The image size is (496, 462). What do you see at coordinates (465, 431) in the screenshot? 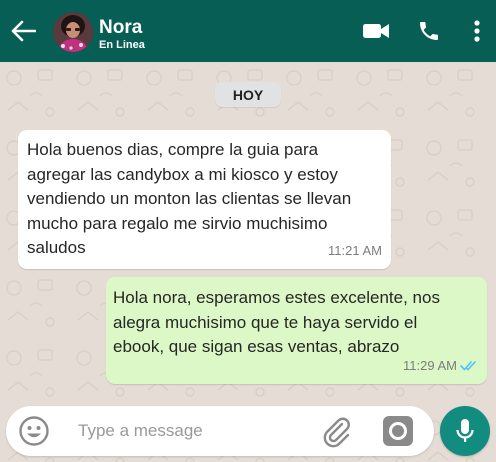
I see `microphone-icon` at bounding box center [465, 431].